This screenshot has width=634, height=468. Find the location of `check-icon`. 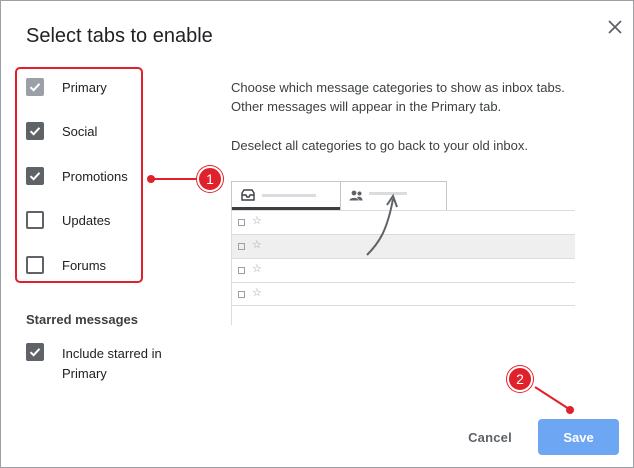

check-icon is located at coordinates (35, 352).